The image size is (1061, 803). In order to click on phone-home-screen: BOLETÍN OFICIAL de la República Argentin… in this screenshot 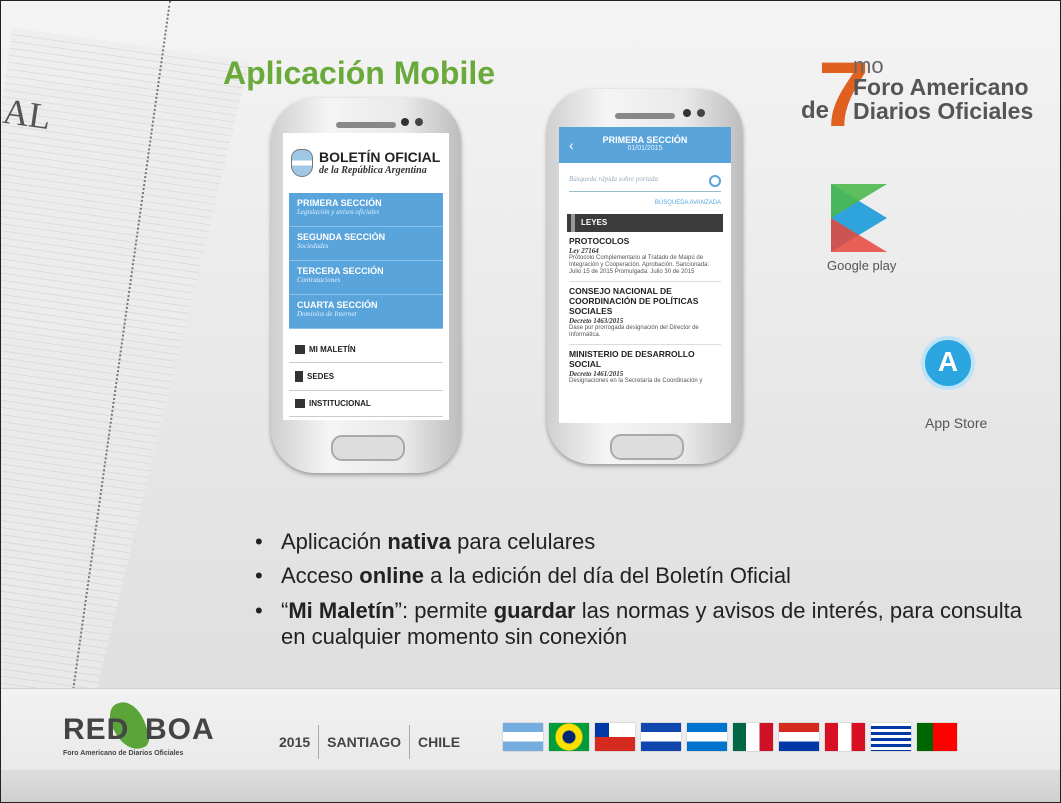, I will do `click(366, 285)`.